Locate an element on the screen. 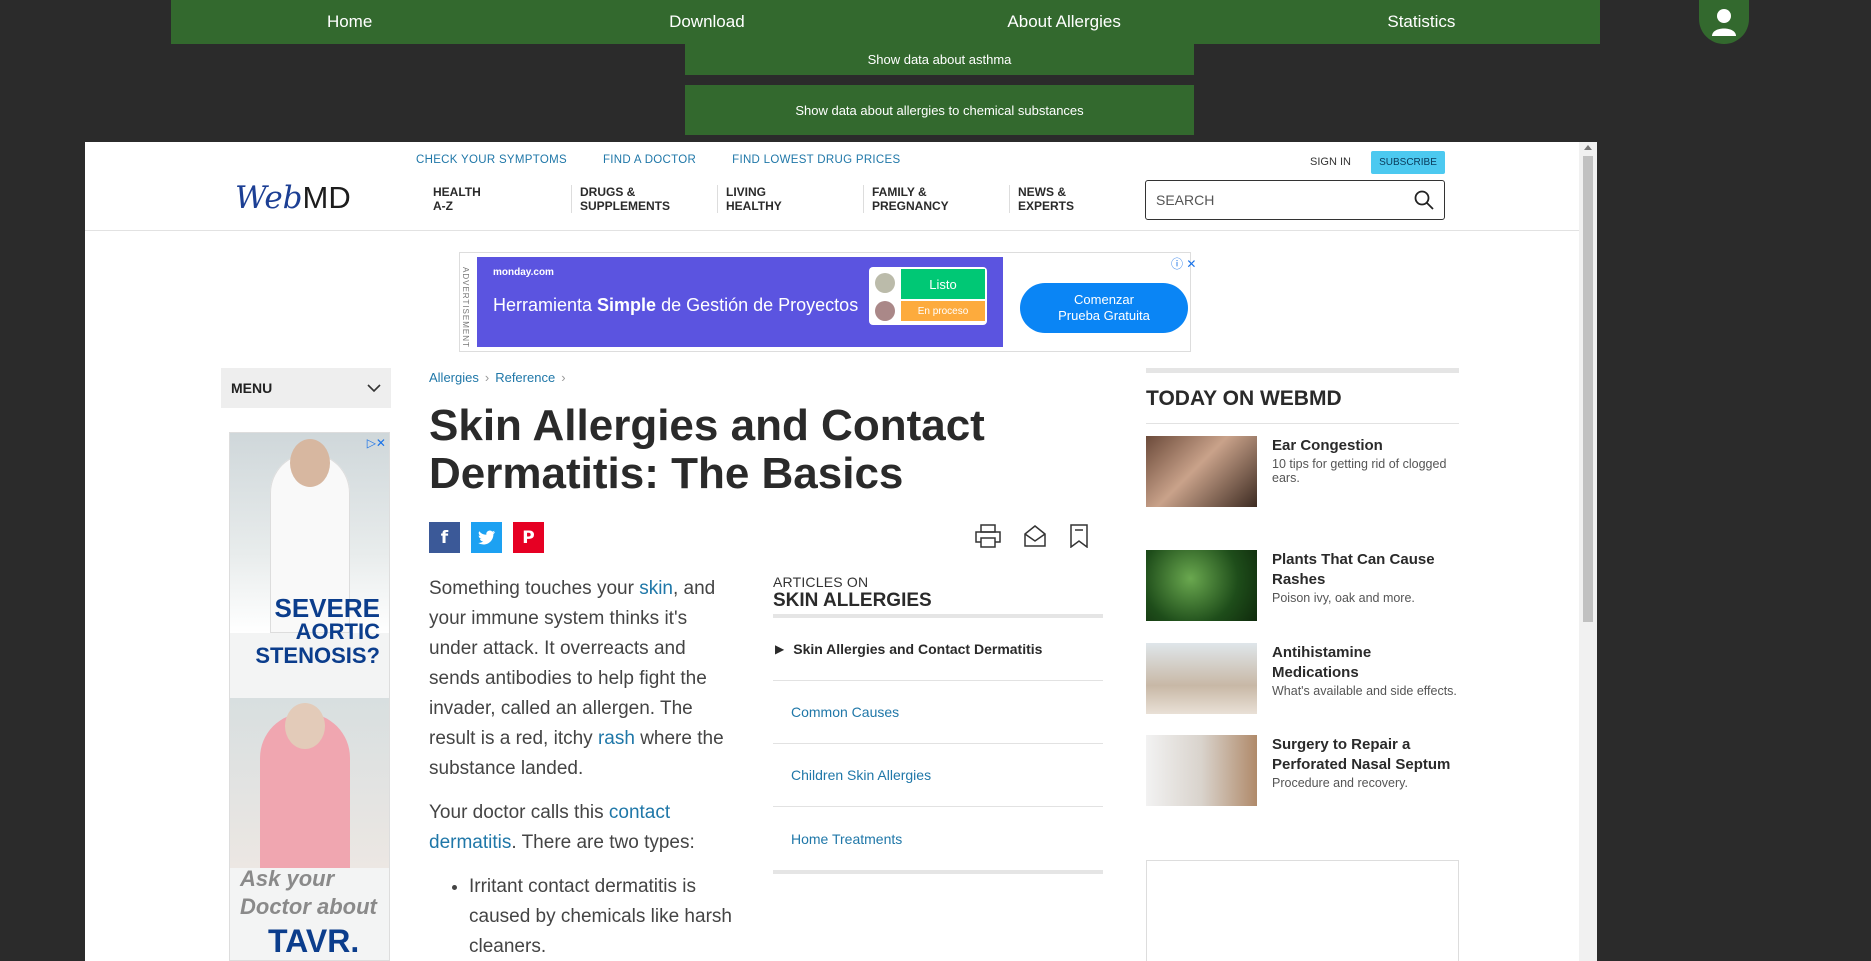 The image size is (1871, 961). rash-link: rash is located at coordinates (616, 738).